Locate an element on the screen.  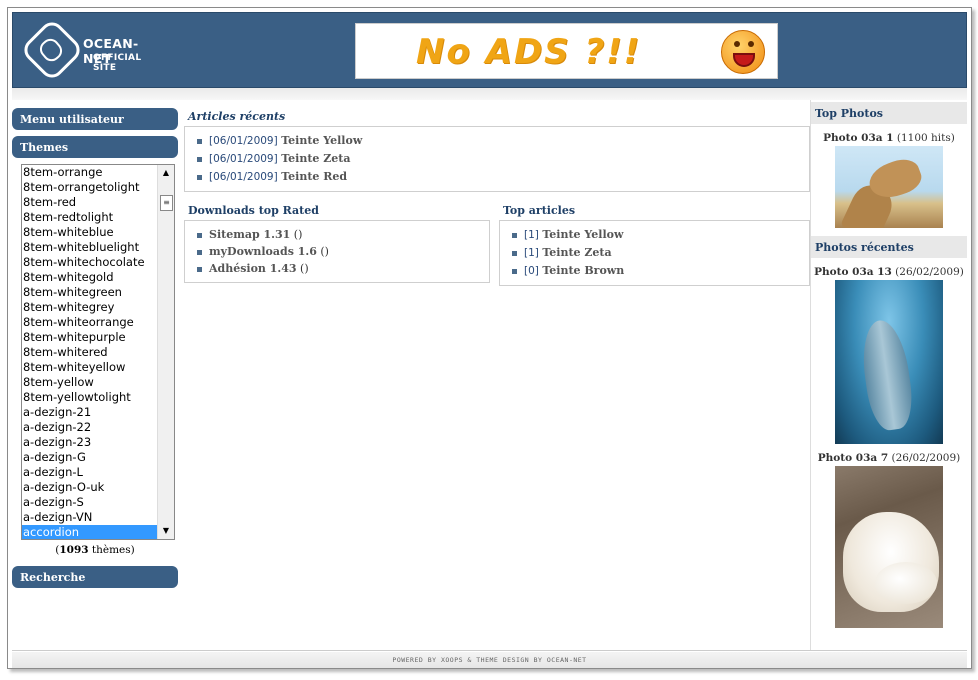
list-item: [06/01/2009] Teinte Zeta is located at coordinates (503, 159).